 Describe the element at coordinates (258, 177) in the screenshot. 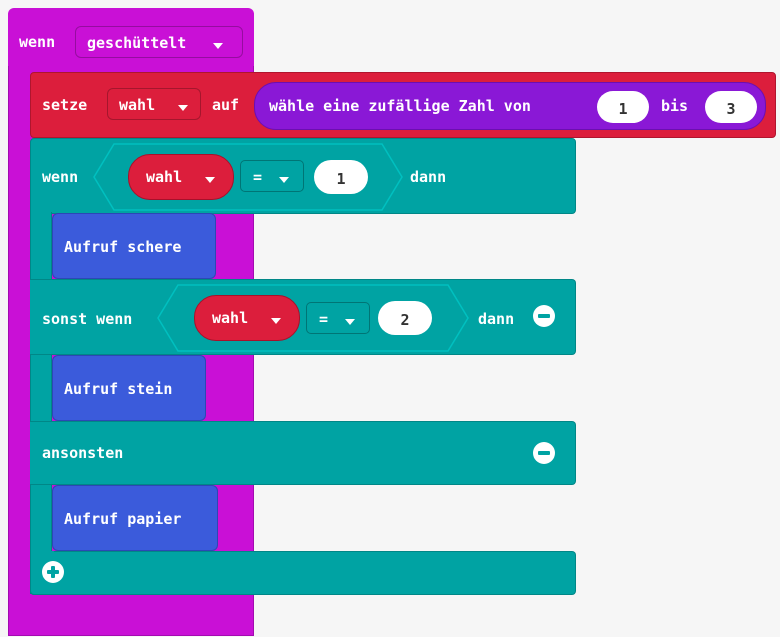

I see `condition-1-operator-symbol: =` at that location.